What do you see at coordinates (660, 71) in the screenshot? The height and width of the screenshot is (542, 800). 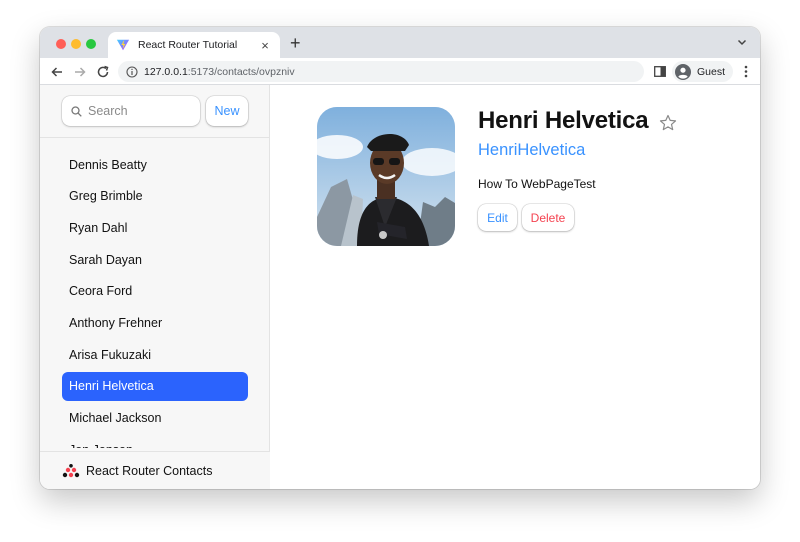 I see `side-panel-icon` at bounding box center [660, 71].